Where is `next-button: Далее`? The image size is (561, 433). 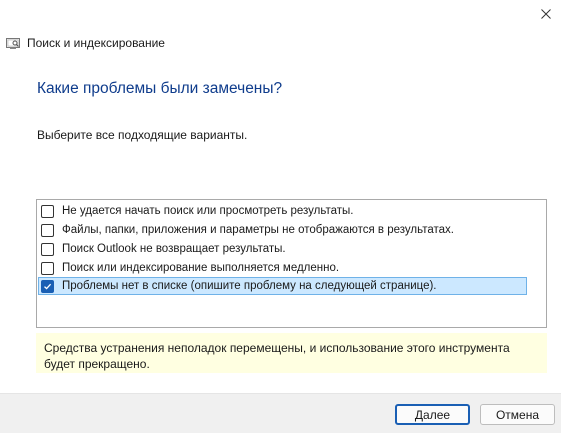 next-button: Далее is located at coordinates (432, 414).